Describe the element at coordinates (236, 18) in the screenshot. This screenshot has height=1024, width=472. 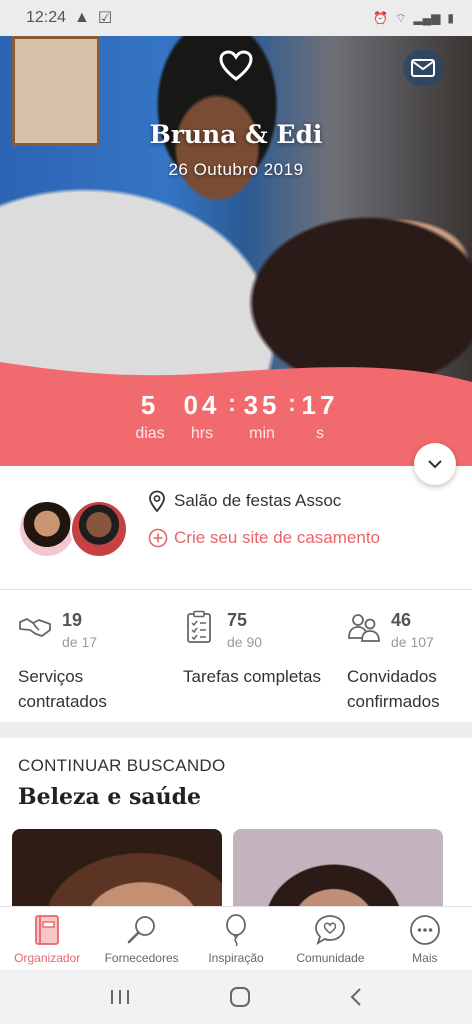
I see `status-bar: 12:24 ▲ ☑ ⏰ ⌔ ▂▄▆ ▮` at that location.